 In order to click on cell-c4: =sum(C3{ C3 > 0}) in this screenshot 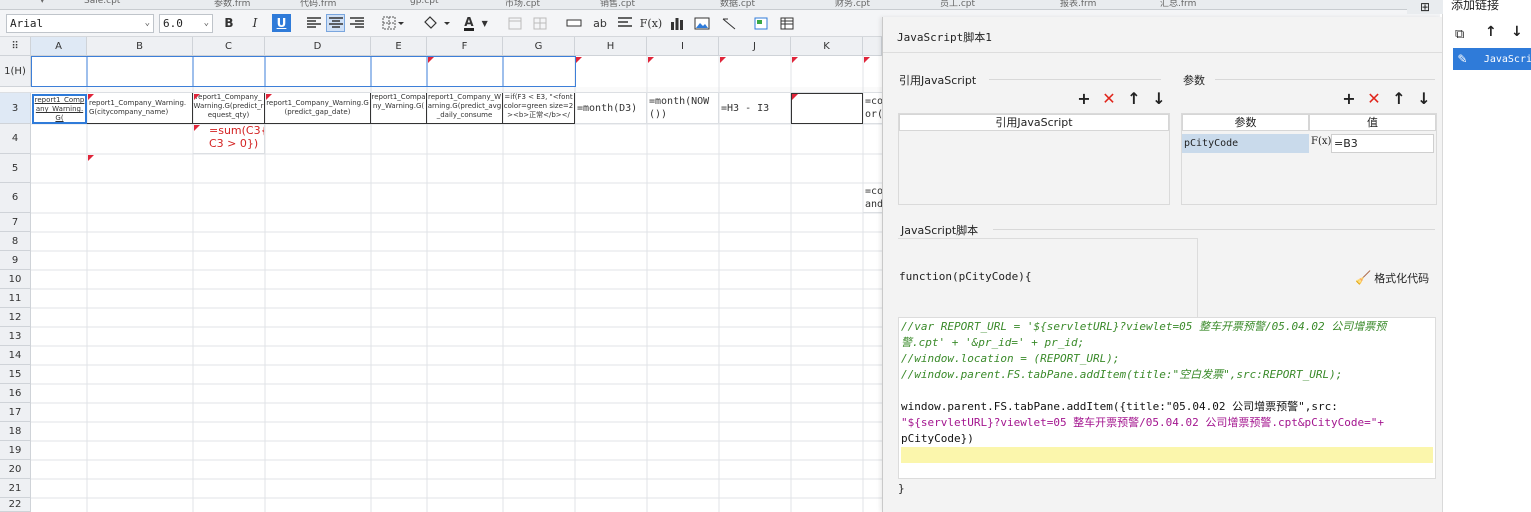, I will do `click(229, 139)`.